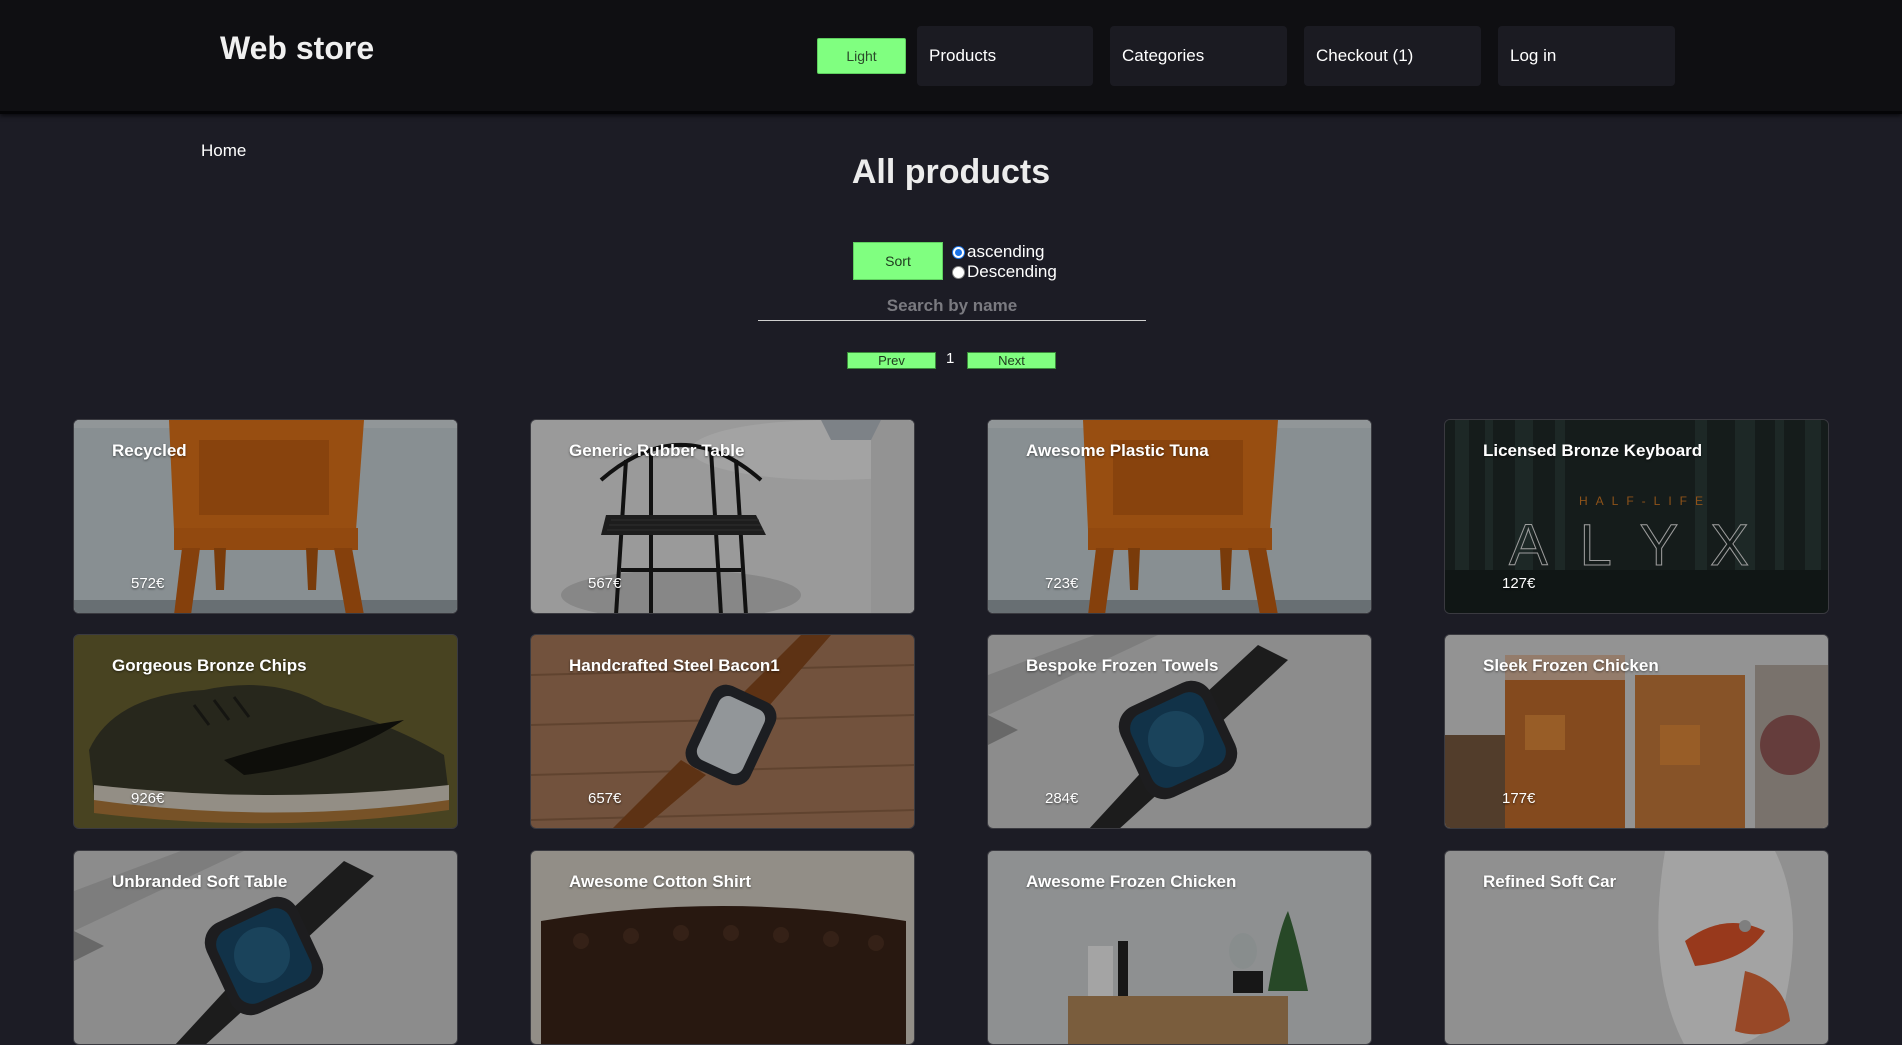  What do you see at coordinates (660, 881) in the screenshot?
I see `product-name: Awesome Cotton Shirt` at bounding box center [660, 881].